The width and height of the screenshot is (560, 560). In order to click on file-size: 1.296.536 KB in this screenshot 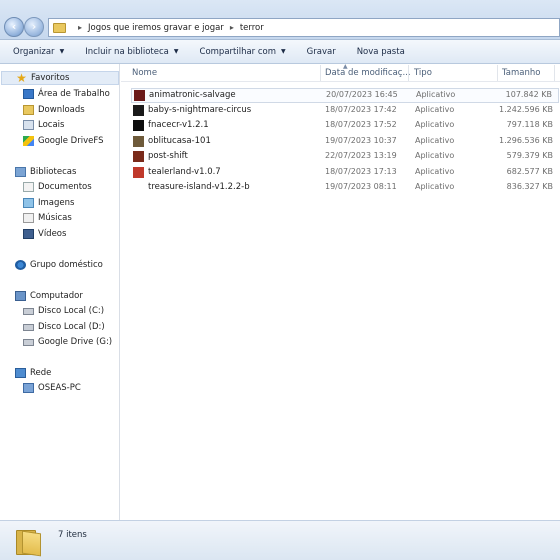, I will do `click(526, 140)`.